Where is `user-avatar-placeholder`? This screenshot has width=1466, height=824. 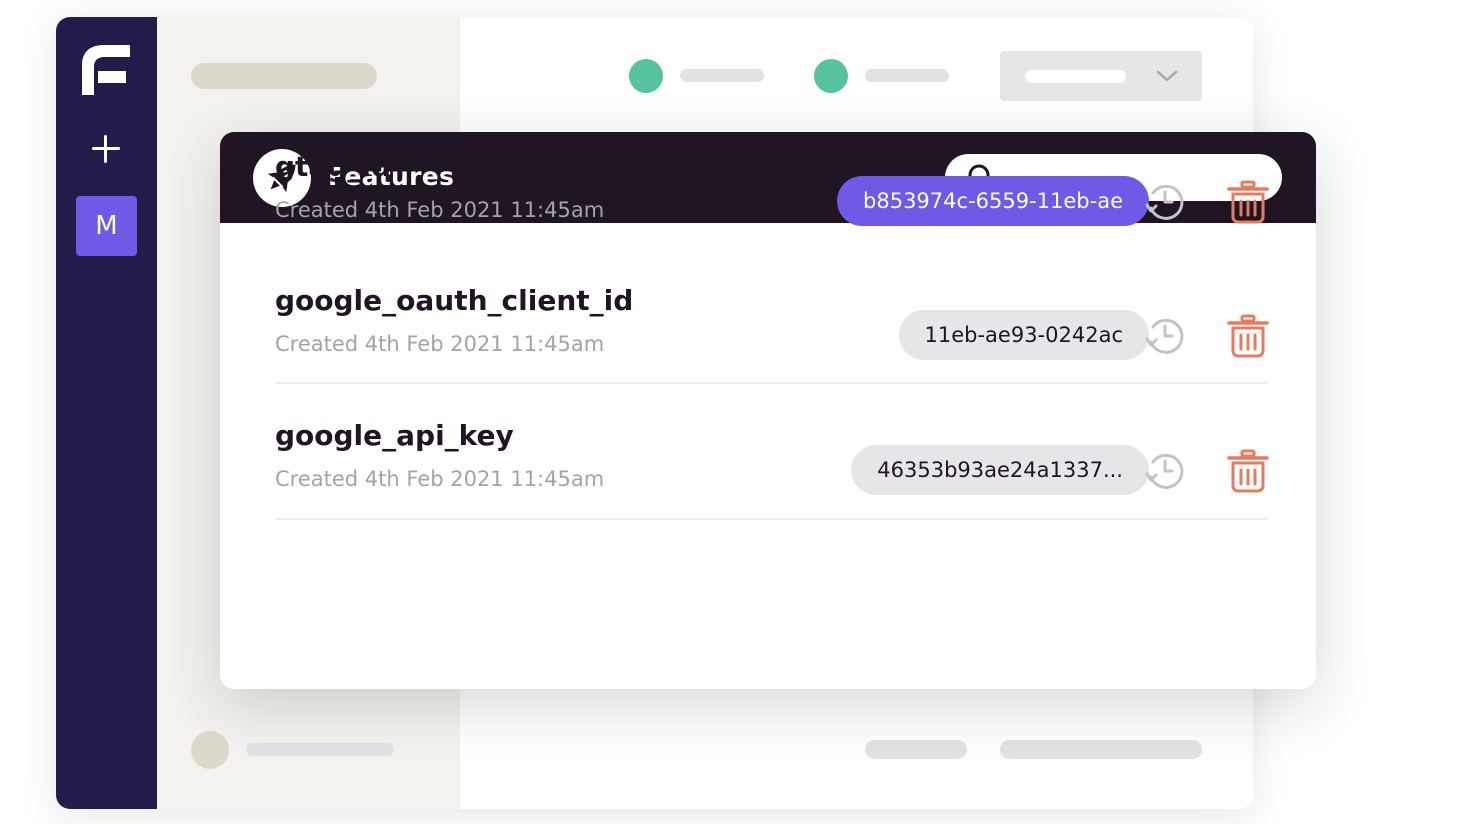
user-avatar-placeholder is located at coordinates (210, 750).